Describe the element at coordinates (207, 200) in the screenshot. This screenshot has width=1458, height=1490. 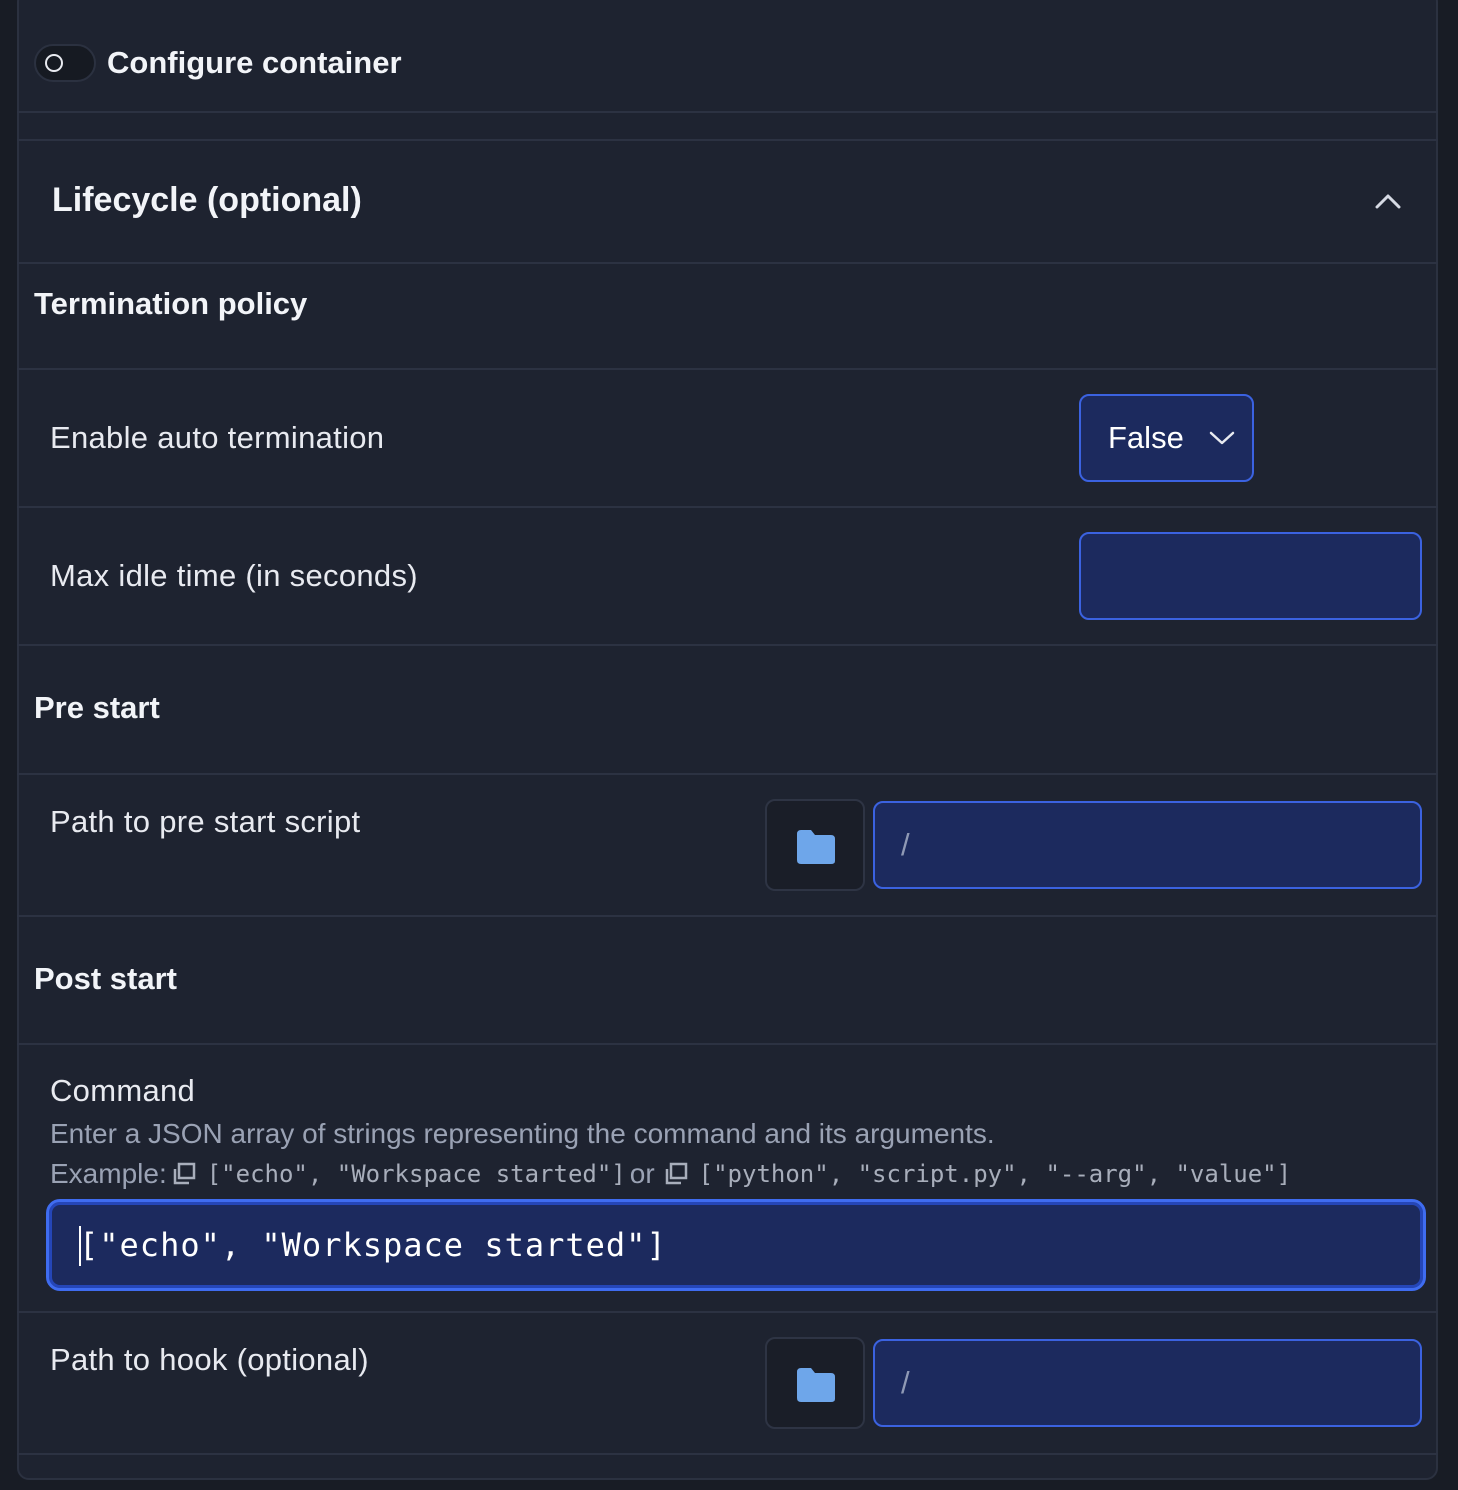
I see `lifecycle-title: Lifecycle (optional)` at that location.